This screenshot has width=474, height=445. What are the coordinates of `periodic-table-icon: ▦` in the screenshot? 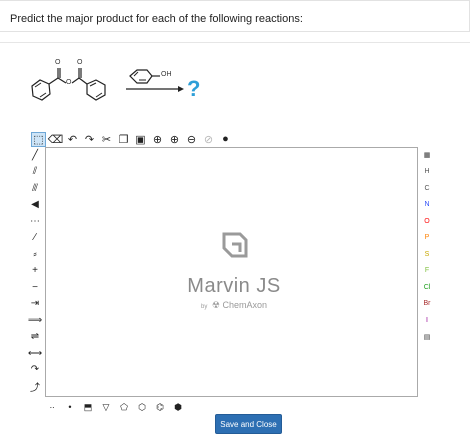 It's located at (427, 155).